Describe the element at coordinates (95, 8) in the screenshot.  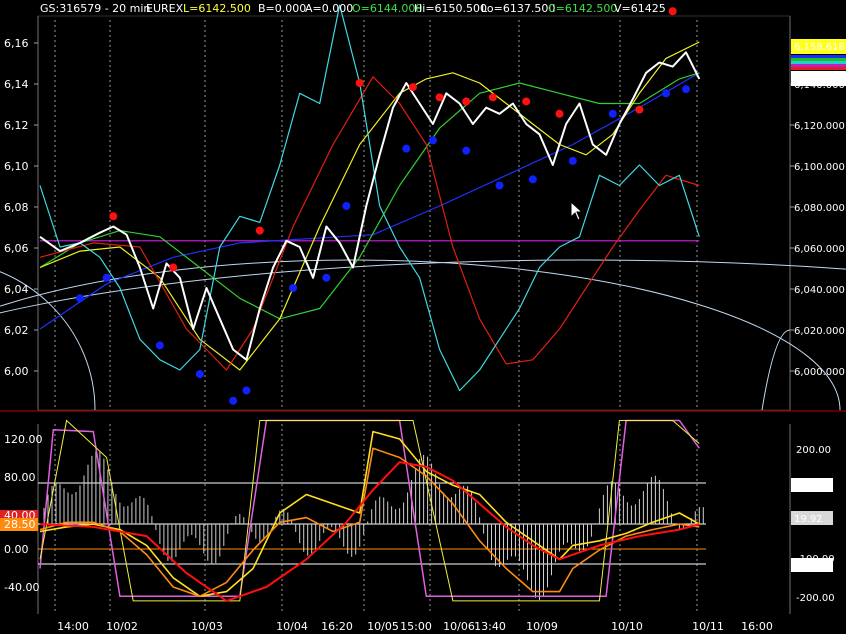
I see `header-symbol: GS:316579 - 20 min` at that location.